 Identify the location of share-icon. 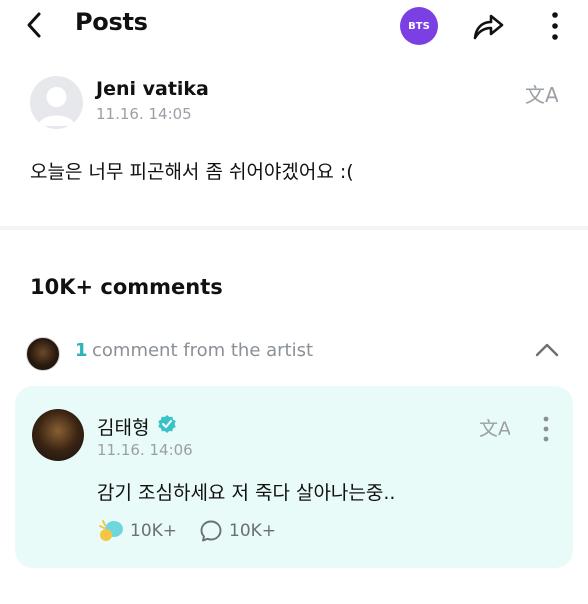
(488, 27).